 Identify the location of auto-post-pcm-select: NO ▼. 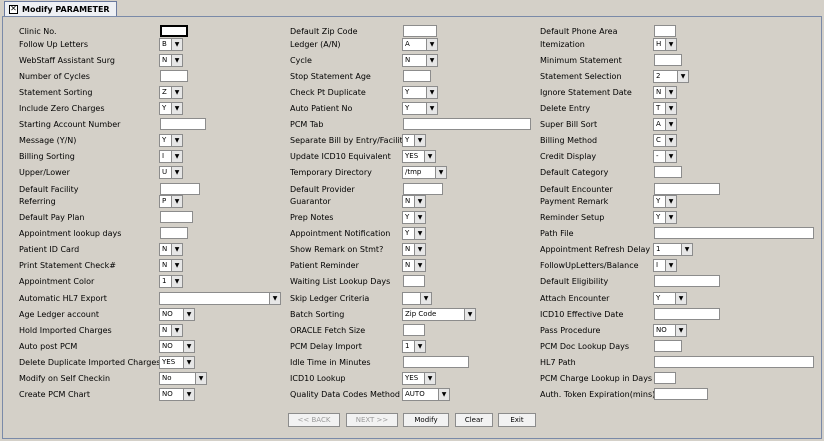
(177, 346).